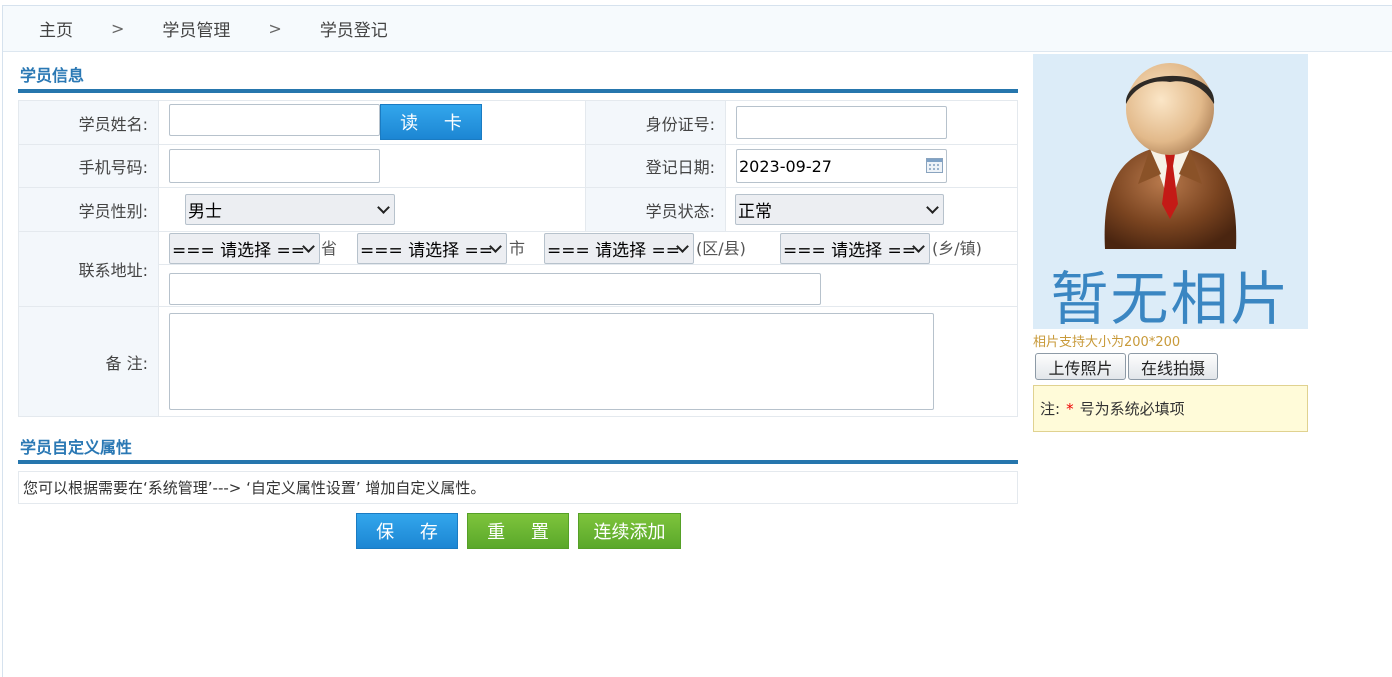 The height and width of the screenshot is (677, 1392). What do you see at coordinates (1173, 366) in the screenshot?
I see `capture-photo-button: 在线拍摄` at bounding box center [1173, 366].